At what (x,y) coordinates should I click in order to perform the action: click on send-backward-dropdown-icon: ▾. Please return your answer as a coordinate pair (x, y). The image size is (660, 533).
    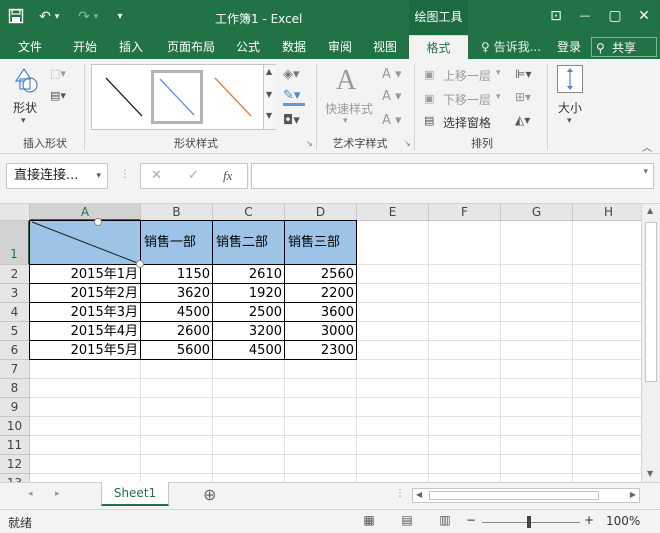
    Looking at the image, I should click on (498, 97).